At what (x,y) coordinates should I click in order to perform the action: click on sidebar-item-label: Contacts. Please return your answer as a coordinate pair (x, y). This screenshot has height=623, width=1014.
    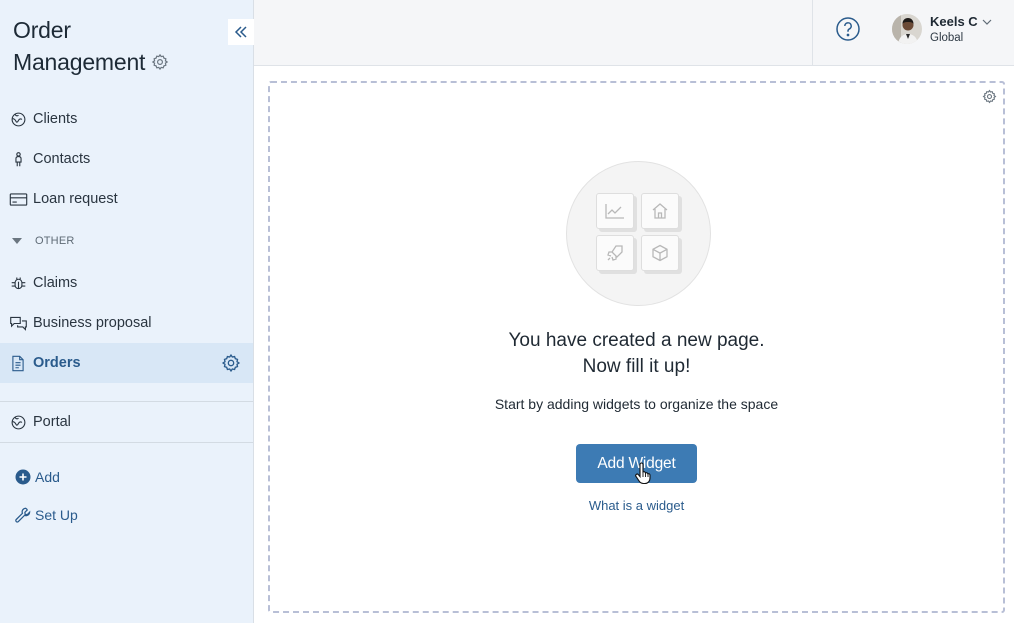
    Looking at the image, I should click on (62, 159).